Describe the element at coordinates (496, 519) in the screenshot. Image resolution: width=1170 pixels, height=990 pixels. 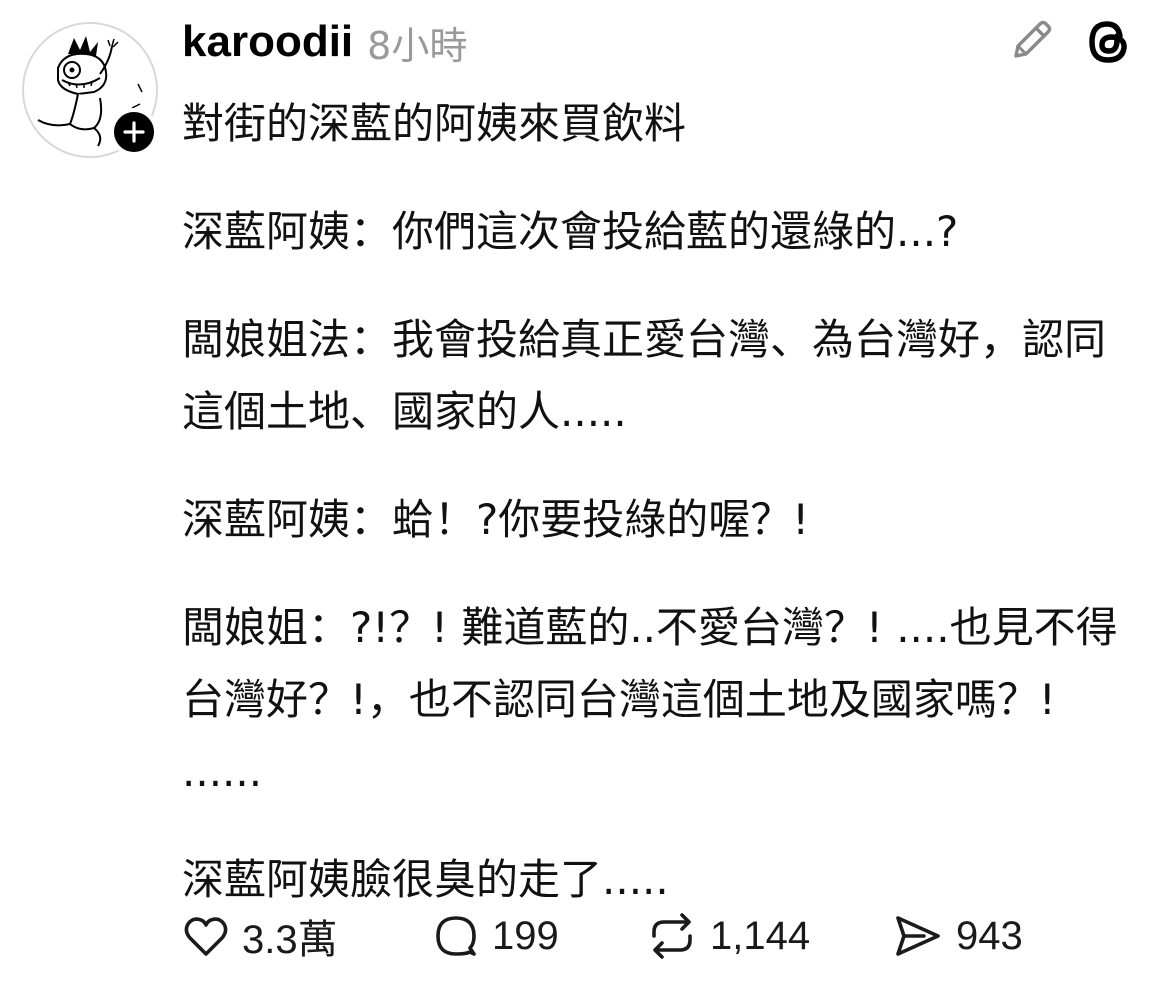
I see `post-paragraph: 深藍阿姨：蛤！?你要投綠的喔？!` at that location.